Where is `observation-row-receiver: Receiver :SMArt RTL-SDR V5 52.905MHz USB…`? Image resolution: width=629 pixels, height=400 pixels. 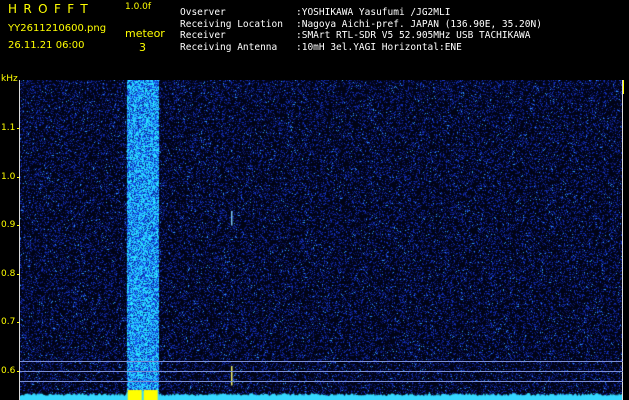
observation-row-receiver: Receiver :SMArt RTL-SDR V5 52.905MHz USB… is located at coordinates (361, 36).